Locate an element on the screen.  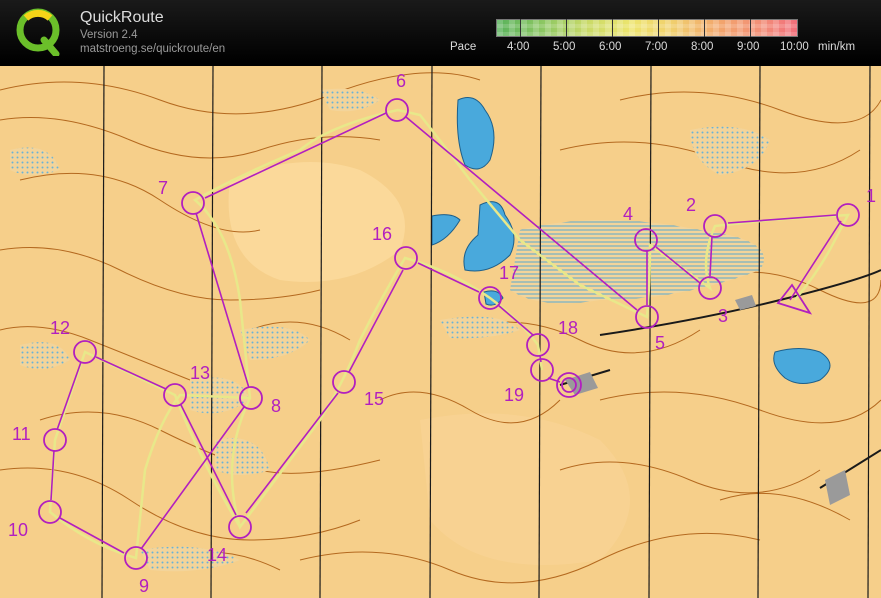
control-number-14: 14 is located at coordinates (217, 555).